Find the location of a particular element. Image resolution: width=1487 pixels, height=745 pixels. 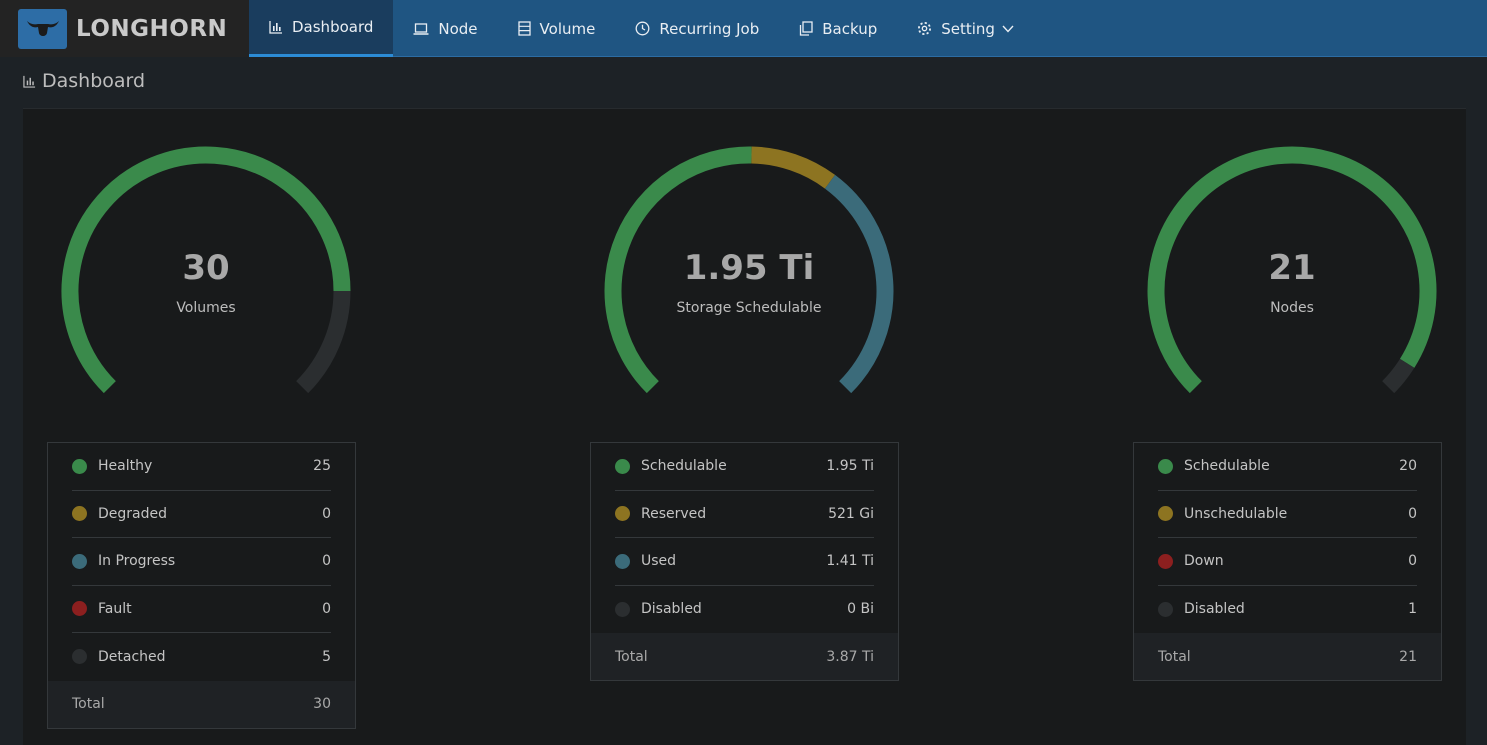

nav-setting-label: Setting is located at coordinates (968, 28).